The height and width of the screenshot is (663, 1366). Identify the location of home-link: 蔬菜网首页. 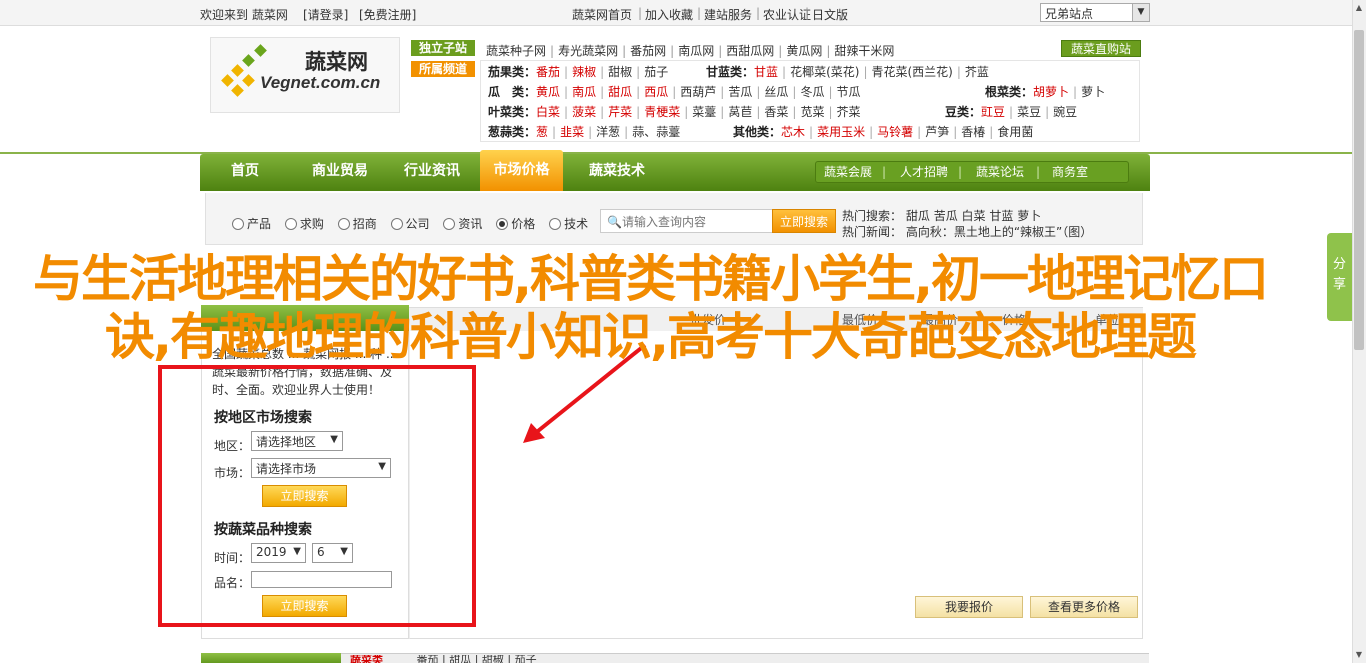
(602, 14).